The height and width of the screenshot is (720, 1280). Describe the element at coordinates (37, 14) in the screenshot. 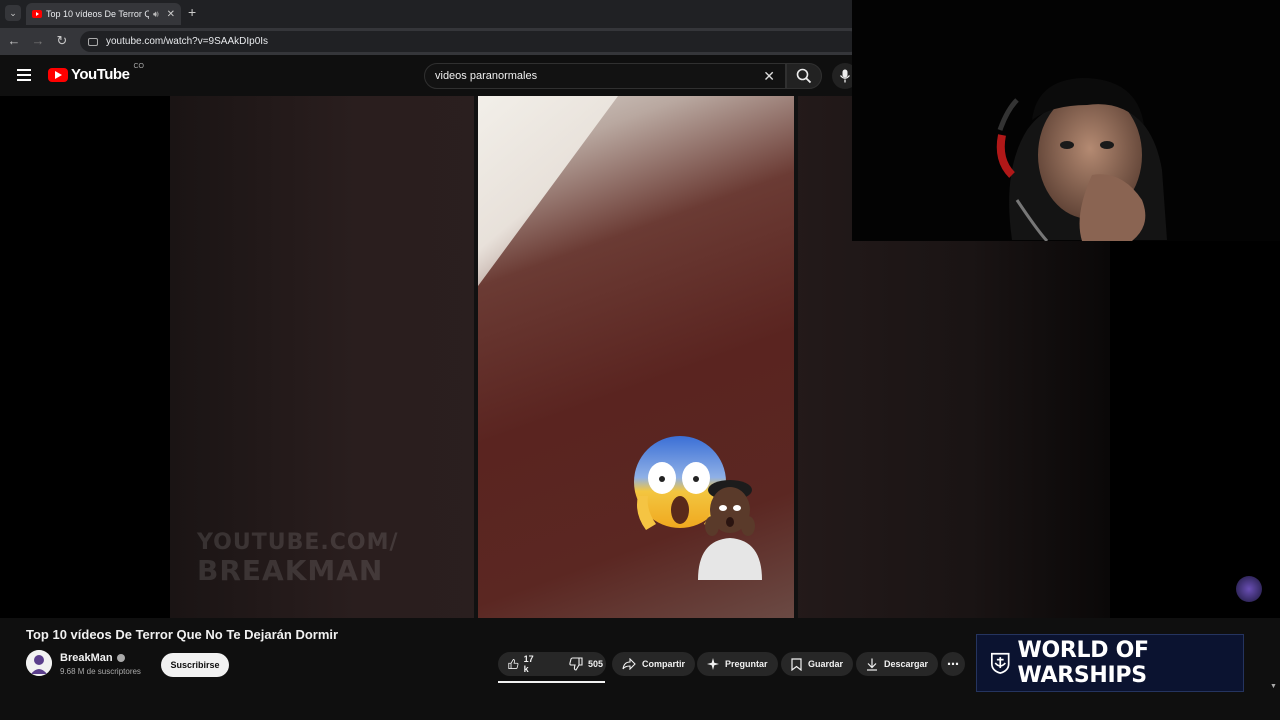

I see `youtube-favicon-icon` at that location.